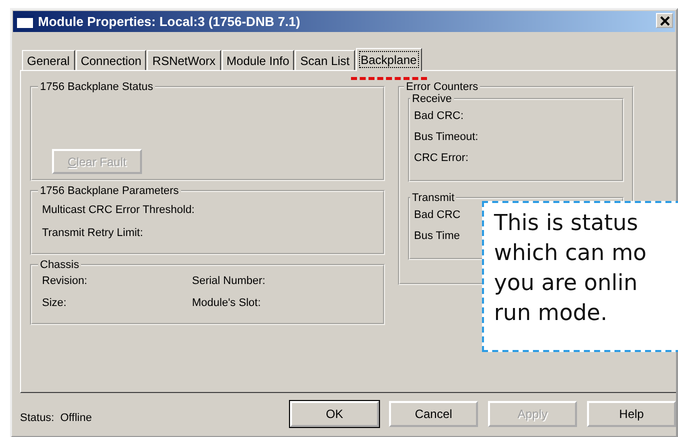  What do you see at coordinates (226, 303) in the screenshot?
I see `field-label: Module's Slot:` at bounding box center [226, 303].